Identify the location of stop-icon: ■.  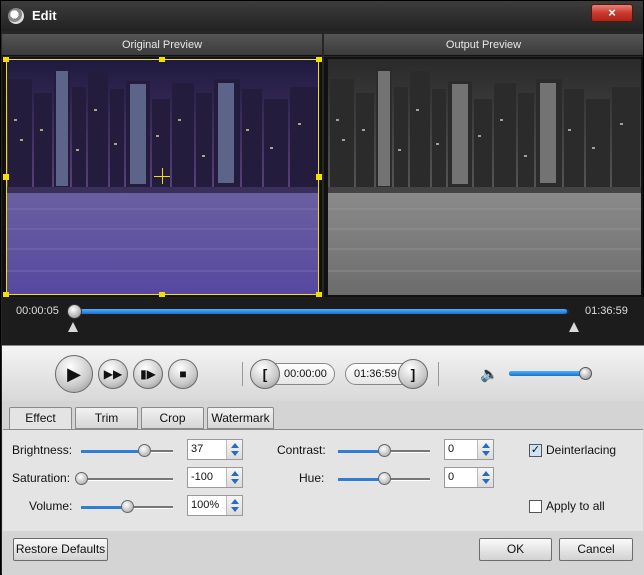
(183, 374).